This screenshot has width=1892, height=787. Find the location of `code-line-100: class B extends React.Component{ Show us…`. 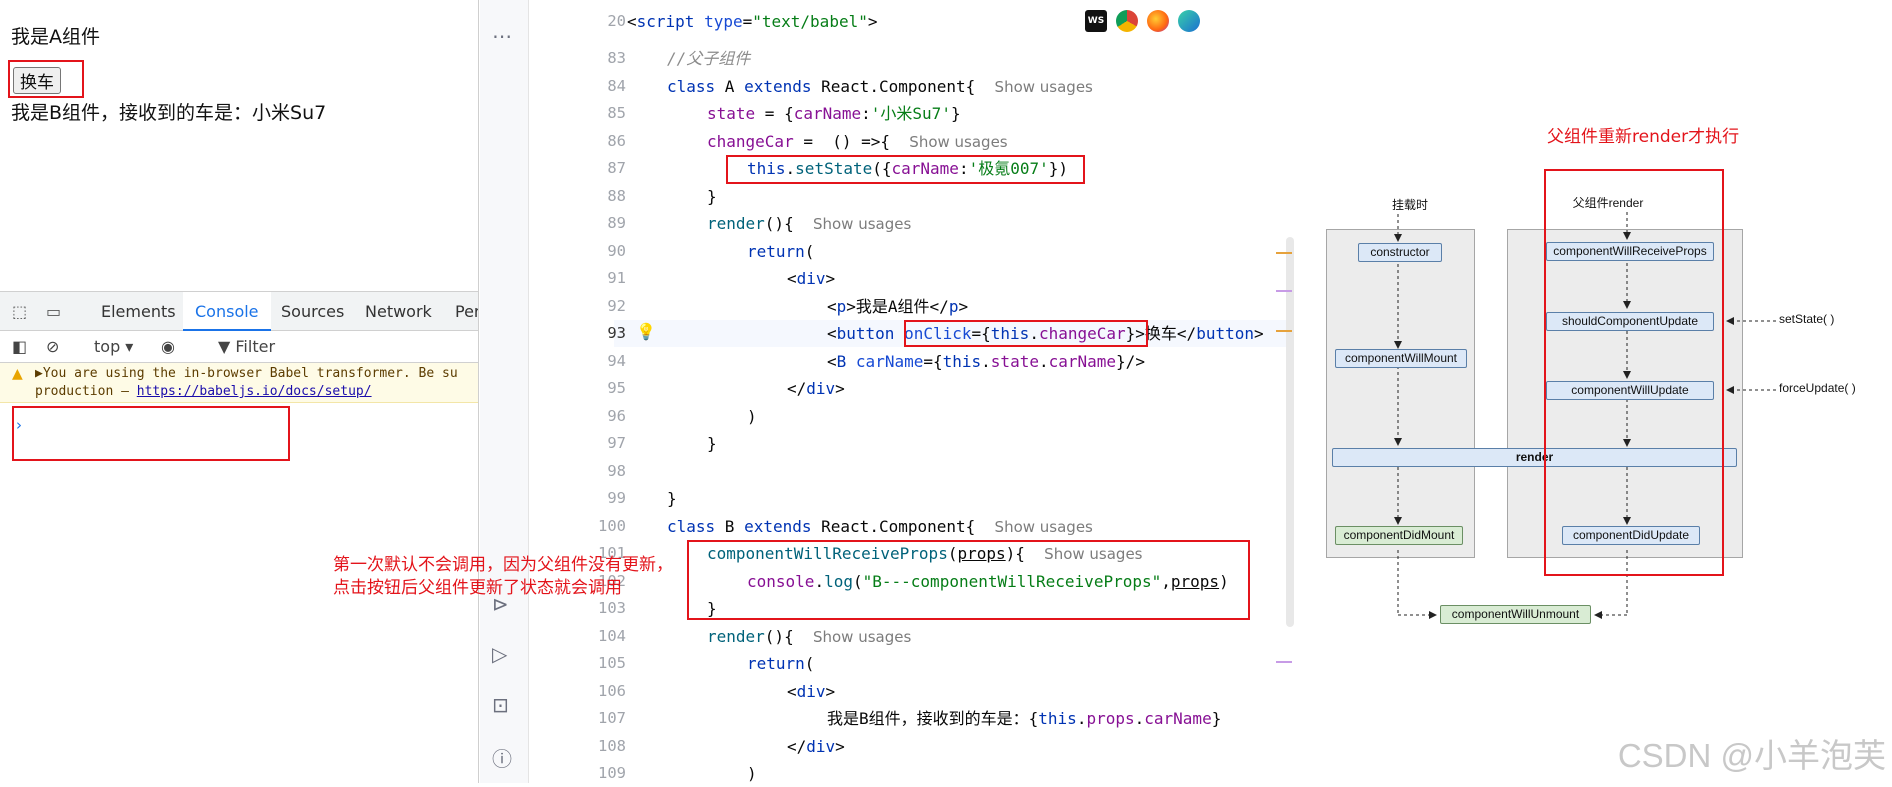

code-line-100: class B extends React.Component{ Show us… is located at coordinates (880, 526).